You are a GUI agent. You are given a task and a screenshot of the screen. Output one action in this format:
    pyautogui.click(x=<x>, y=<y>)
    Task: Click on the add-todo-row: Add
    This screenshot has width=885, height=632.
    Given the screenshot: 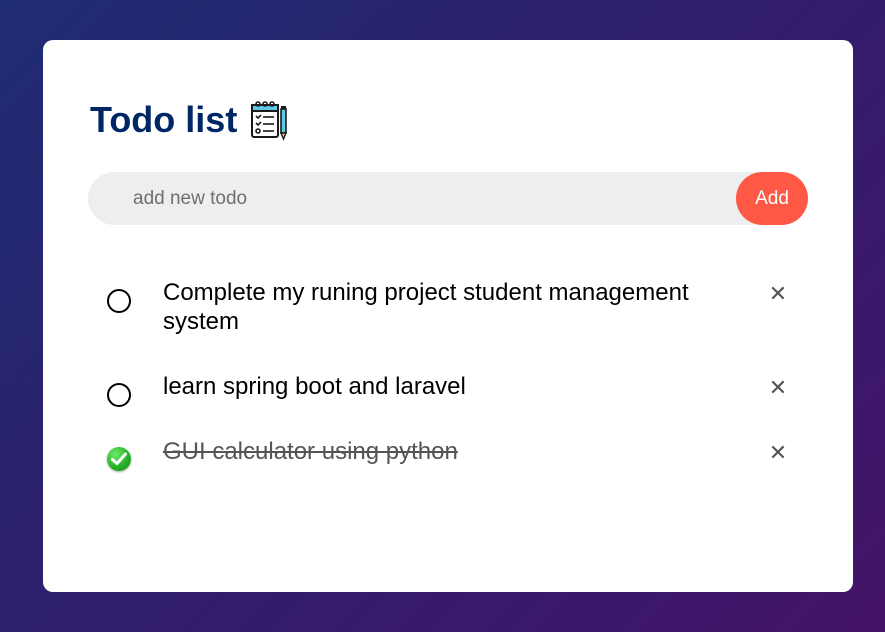 What is the action you would take?
    pyautogui.click(x=448, y=198)
    